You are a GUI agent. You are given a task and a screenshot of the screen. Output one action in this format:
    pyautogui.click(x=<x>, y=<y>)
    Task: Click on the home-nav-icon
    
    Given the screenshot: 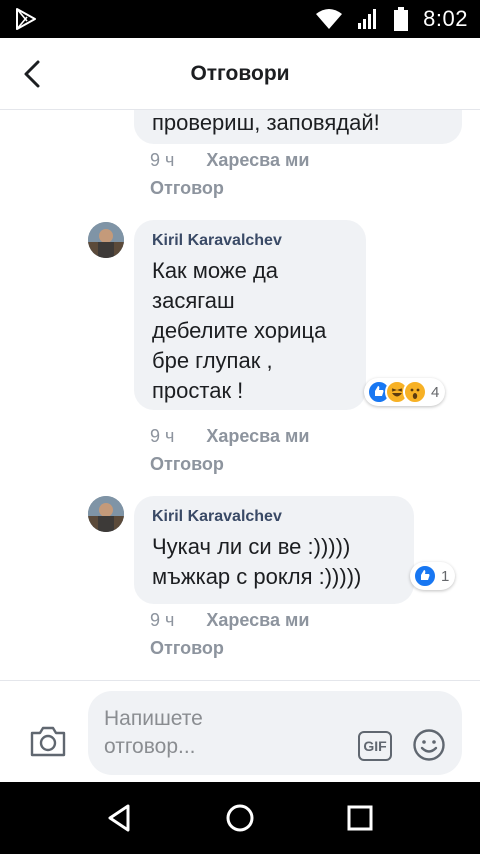 What is the action you would take?
    pyautogui.click(x=240, y=818)
    